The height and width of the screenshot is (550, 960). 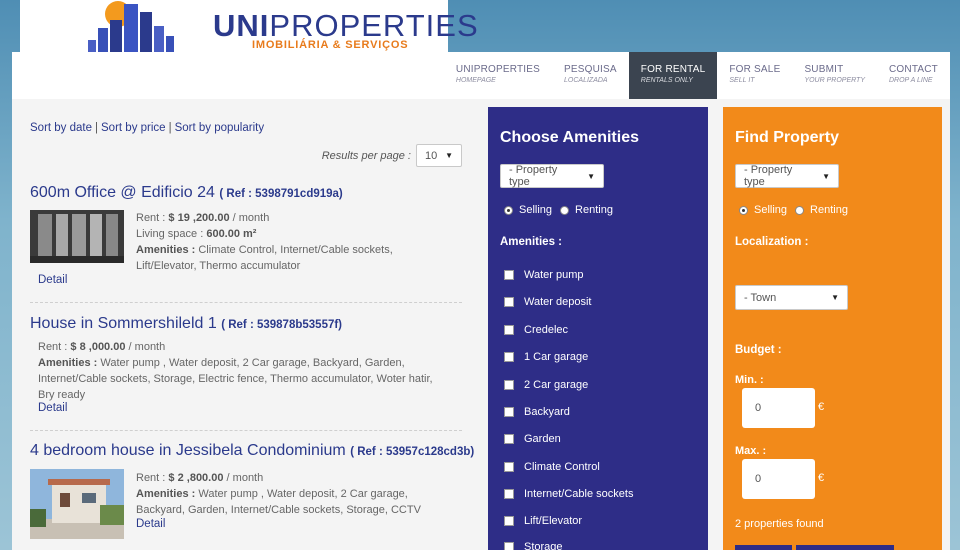 I want to click on results-per-page: Results per page : 10 ▼, so click(x=392, y=155).